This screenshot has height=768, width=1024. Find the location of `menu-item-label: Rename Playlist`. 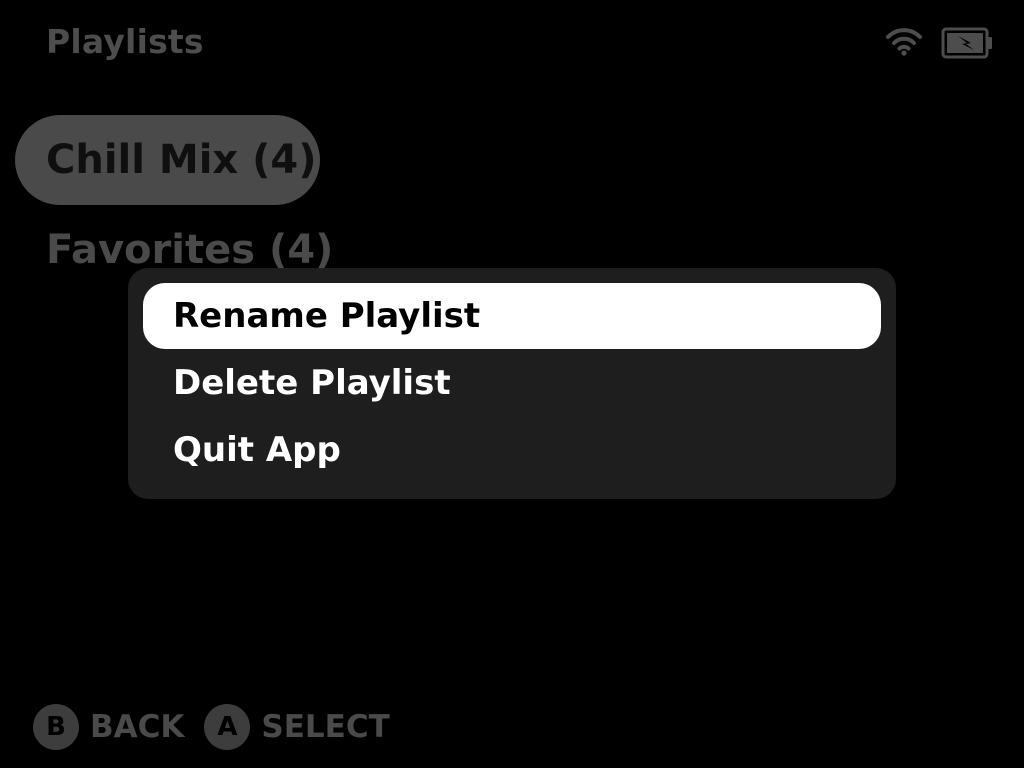

menu-item-label: Rename Playlist is located at coordinates (327, 316).